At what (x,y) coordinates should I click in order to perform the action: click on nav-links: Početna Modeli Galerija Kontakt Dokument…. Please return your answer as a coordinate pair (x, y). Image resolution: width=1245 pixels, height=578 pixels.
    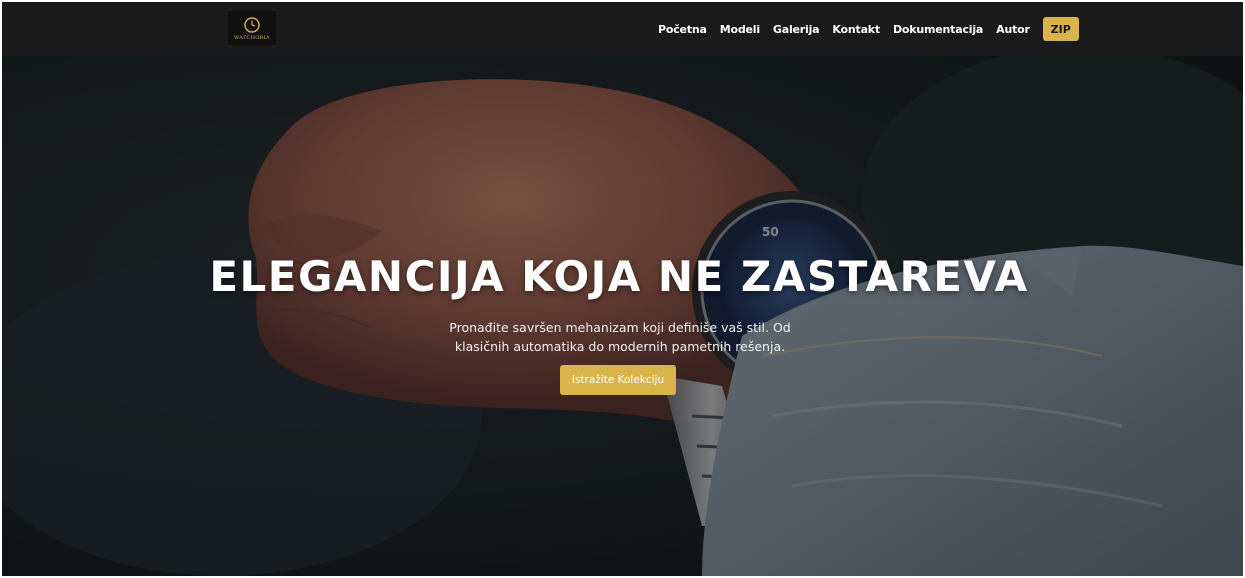
    Looking at the image, I should click on (868, 29).